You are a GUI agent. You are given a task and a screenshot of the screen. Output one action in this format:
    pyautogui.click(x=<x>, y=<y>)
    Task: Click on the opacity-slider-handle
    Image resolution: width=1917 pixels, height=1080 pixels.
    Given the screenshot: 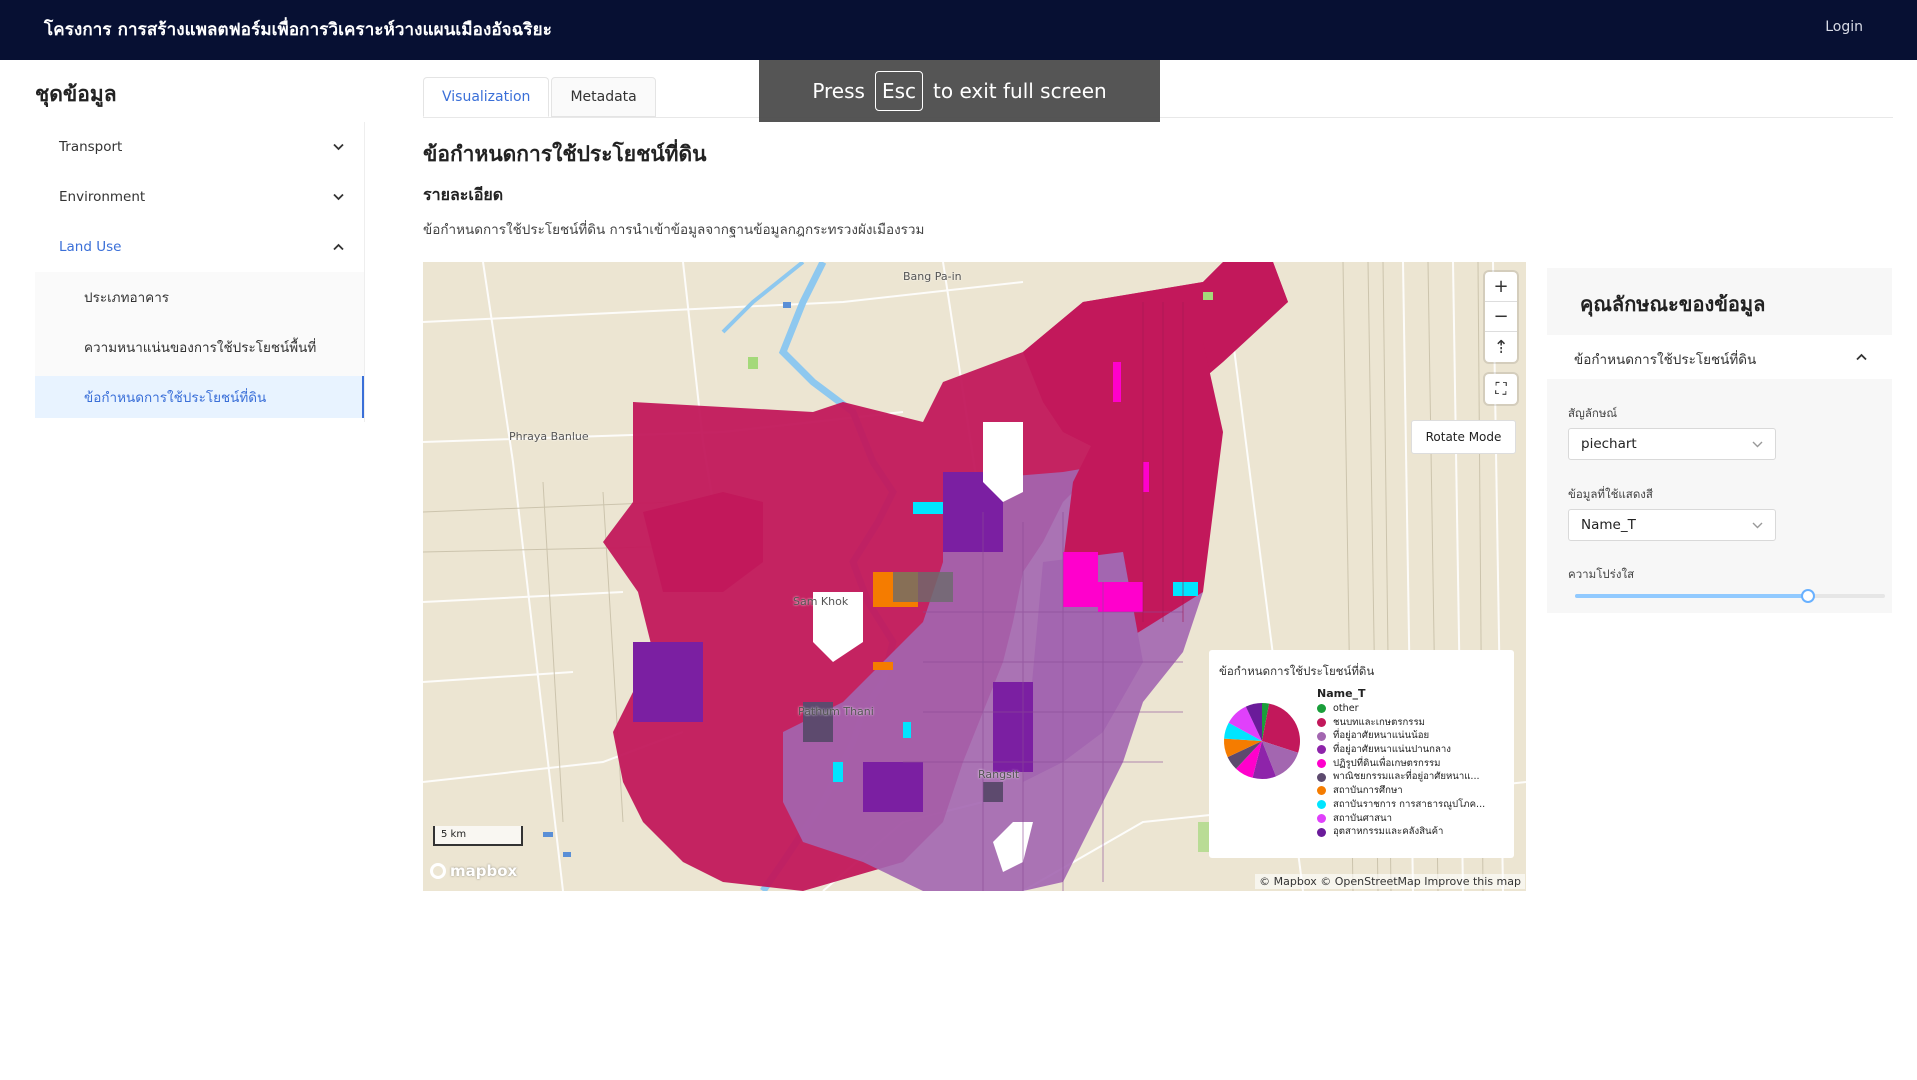 What is the action you would take?
    pyautogui.click(x=1807, y=596)
    